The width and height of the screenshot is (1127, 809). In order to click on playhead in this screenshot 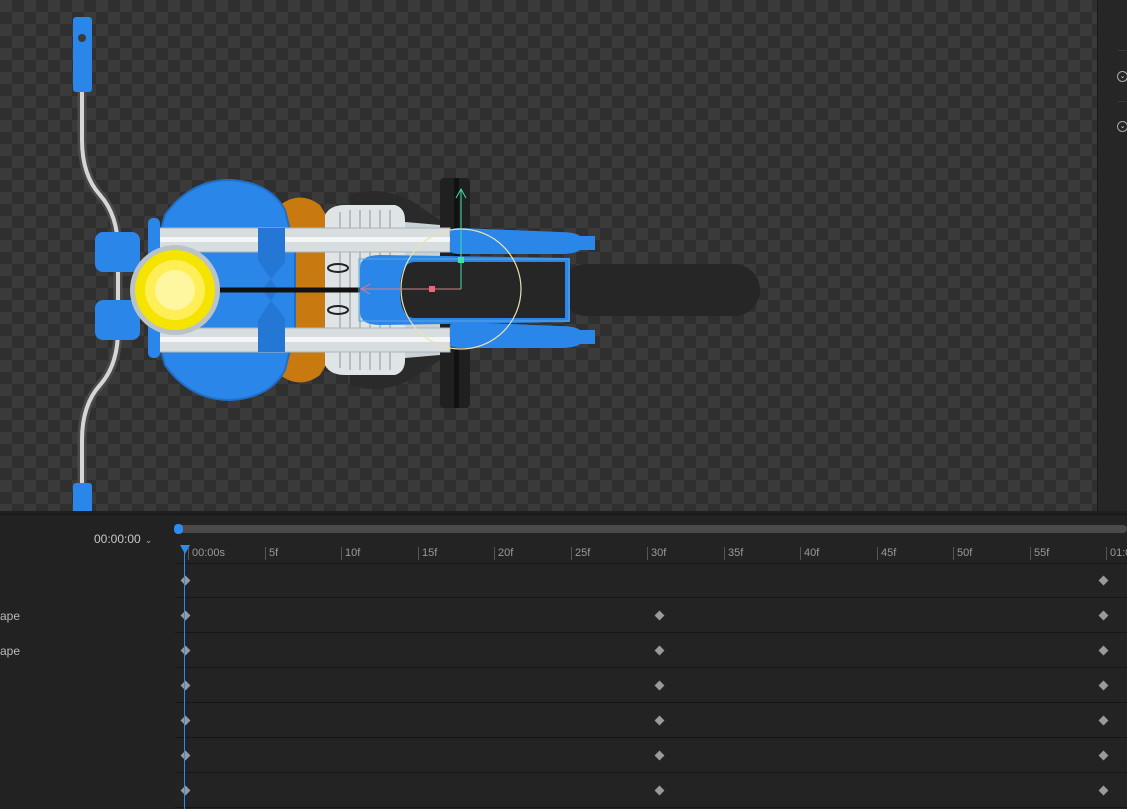, I will do `click(184, 678)`.